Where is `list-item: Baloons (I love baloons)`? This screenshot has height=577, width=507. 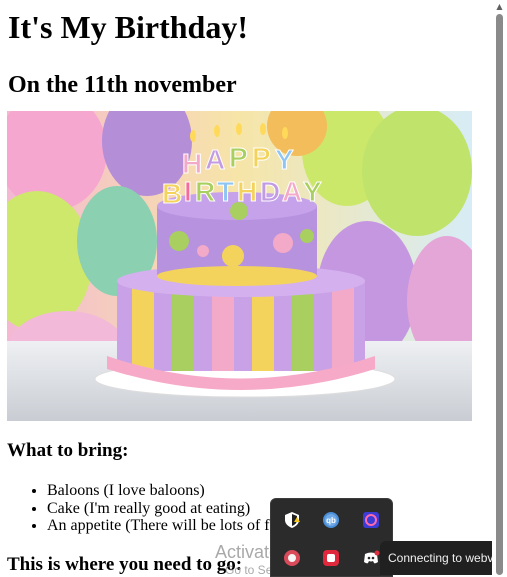 list-item: Baloons (I love baloons) is located at coordinates (173, 491).